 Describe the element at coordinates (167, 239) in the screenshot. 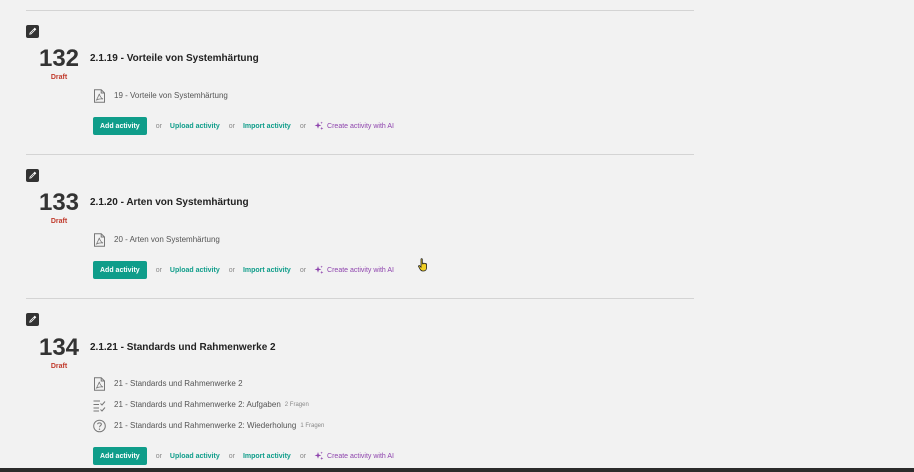

I see `activity-label: 20 - Arten von Systemhärtung` at that location.